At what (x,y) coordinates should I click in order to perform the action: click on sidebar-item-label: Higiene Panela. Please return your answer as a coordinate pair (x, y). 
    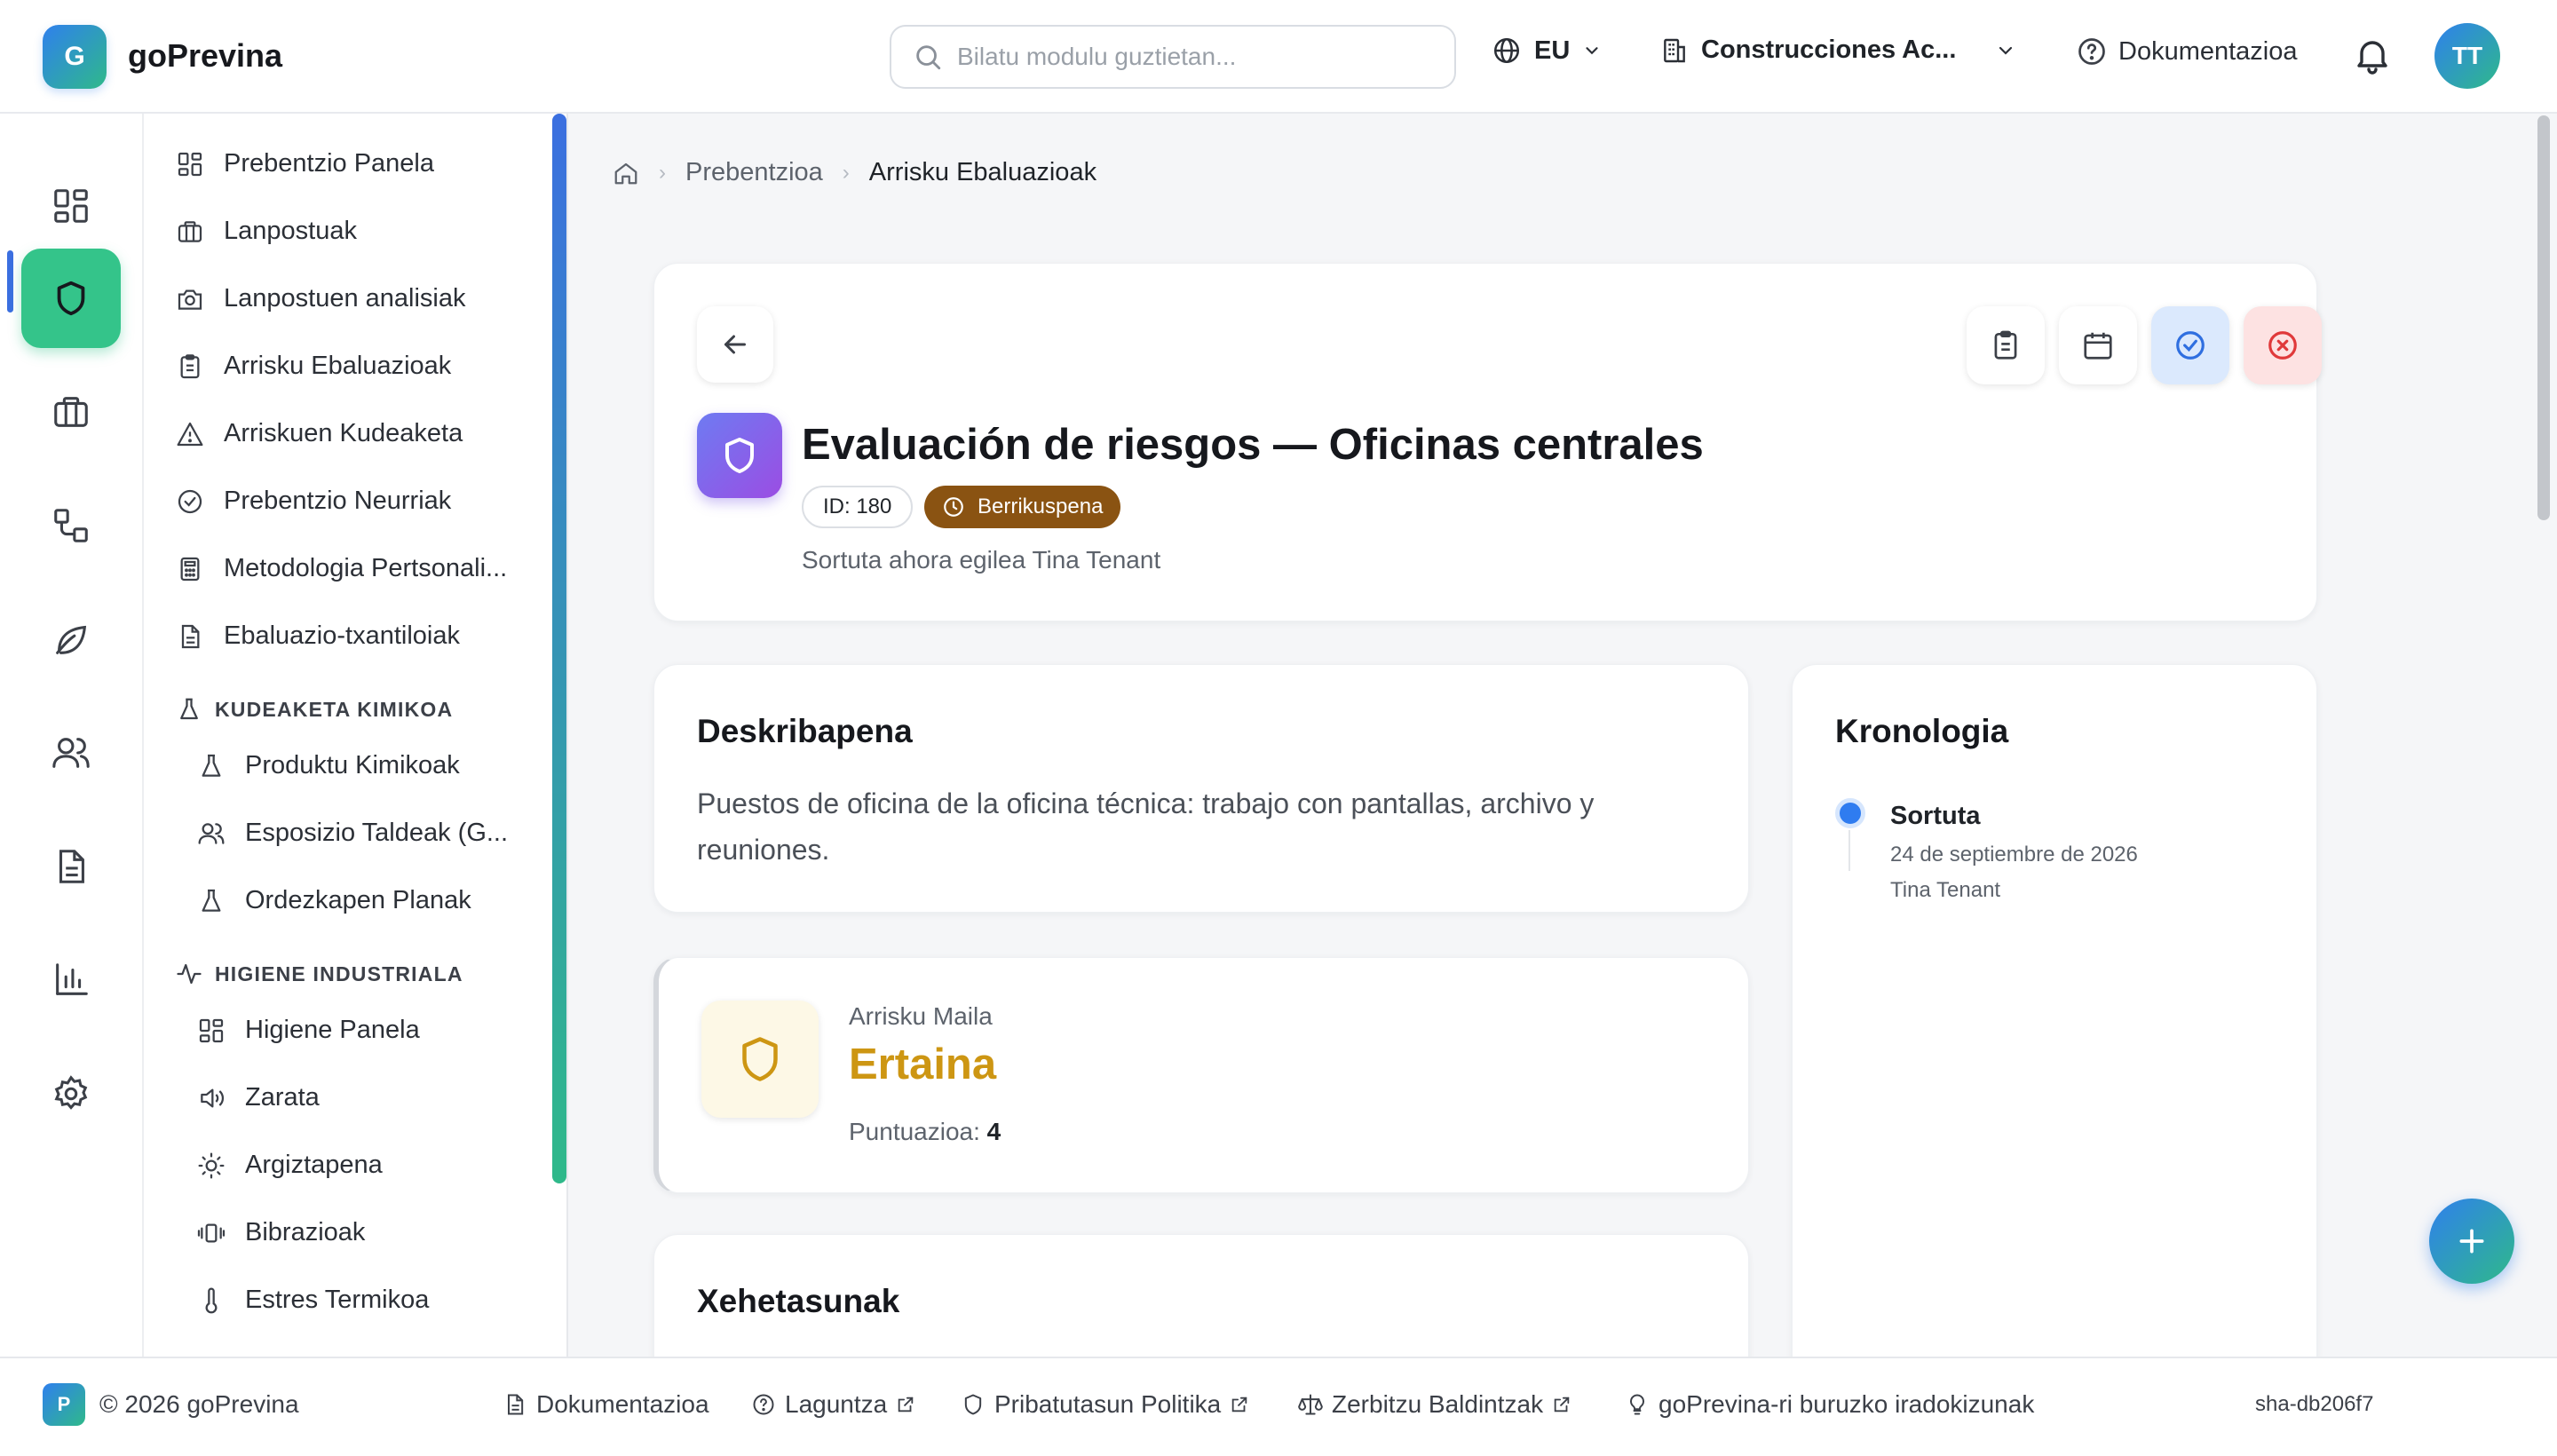
    Looking at the image, I should click on (332, 1030).